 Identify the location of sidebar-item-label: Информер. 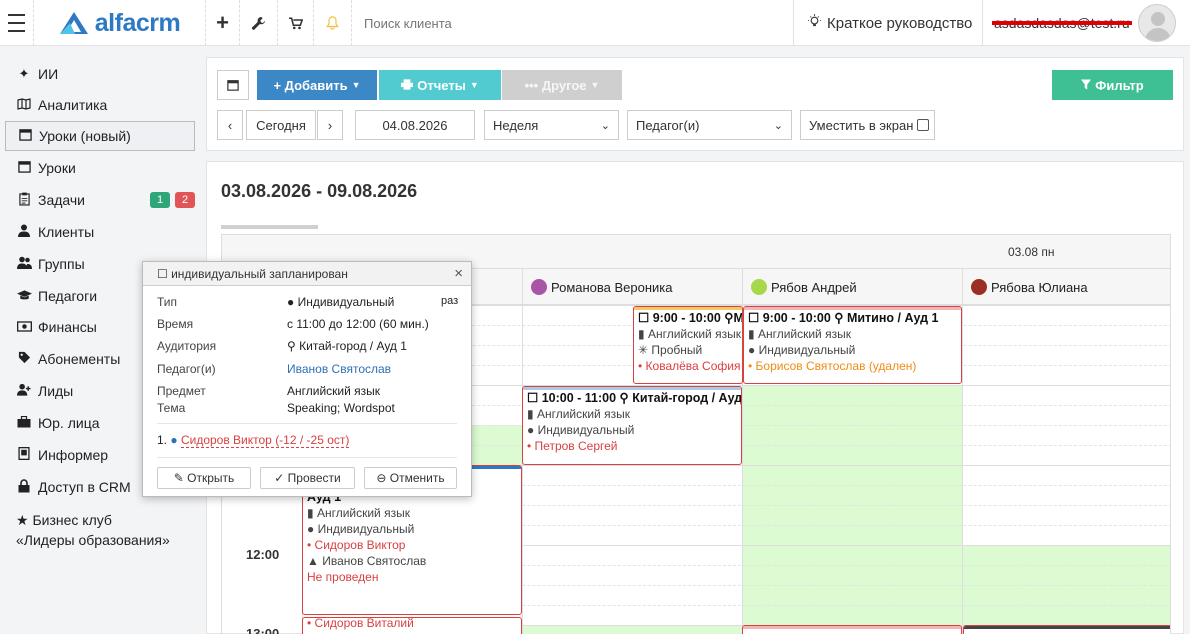
(73, 455).